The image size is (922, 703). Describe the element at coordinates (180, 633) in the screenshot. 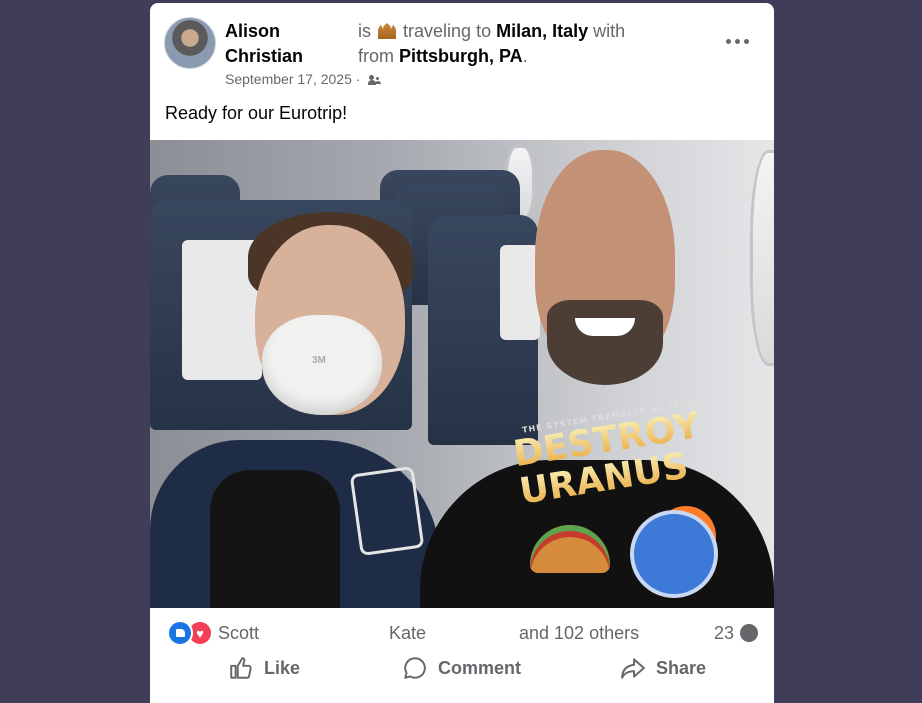

I see `like-icon` at that location.